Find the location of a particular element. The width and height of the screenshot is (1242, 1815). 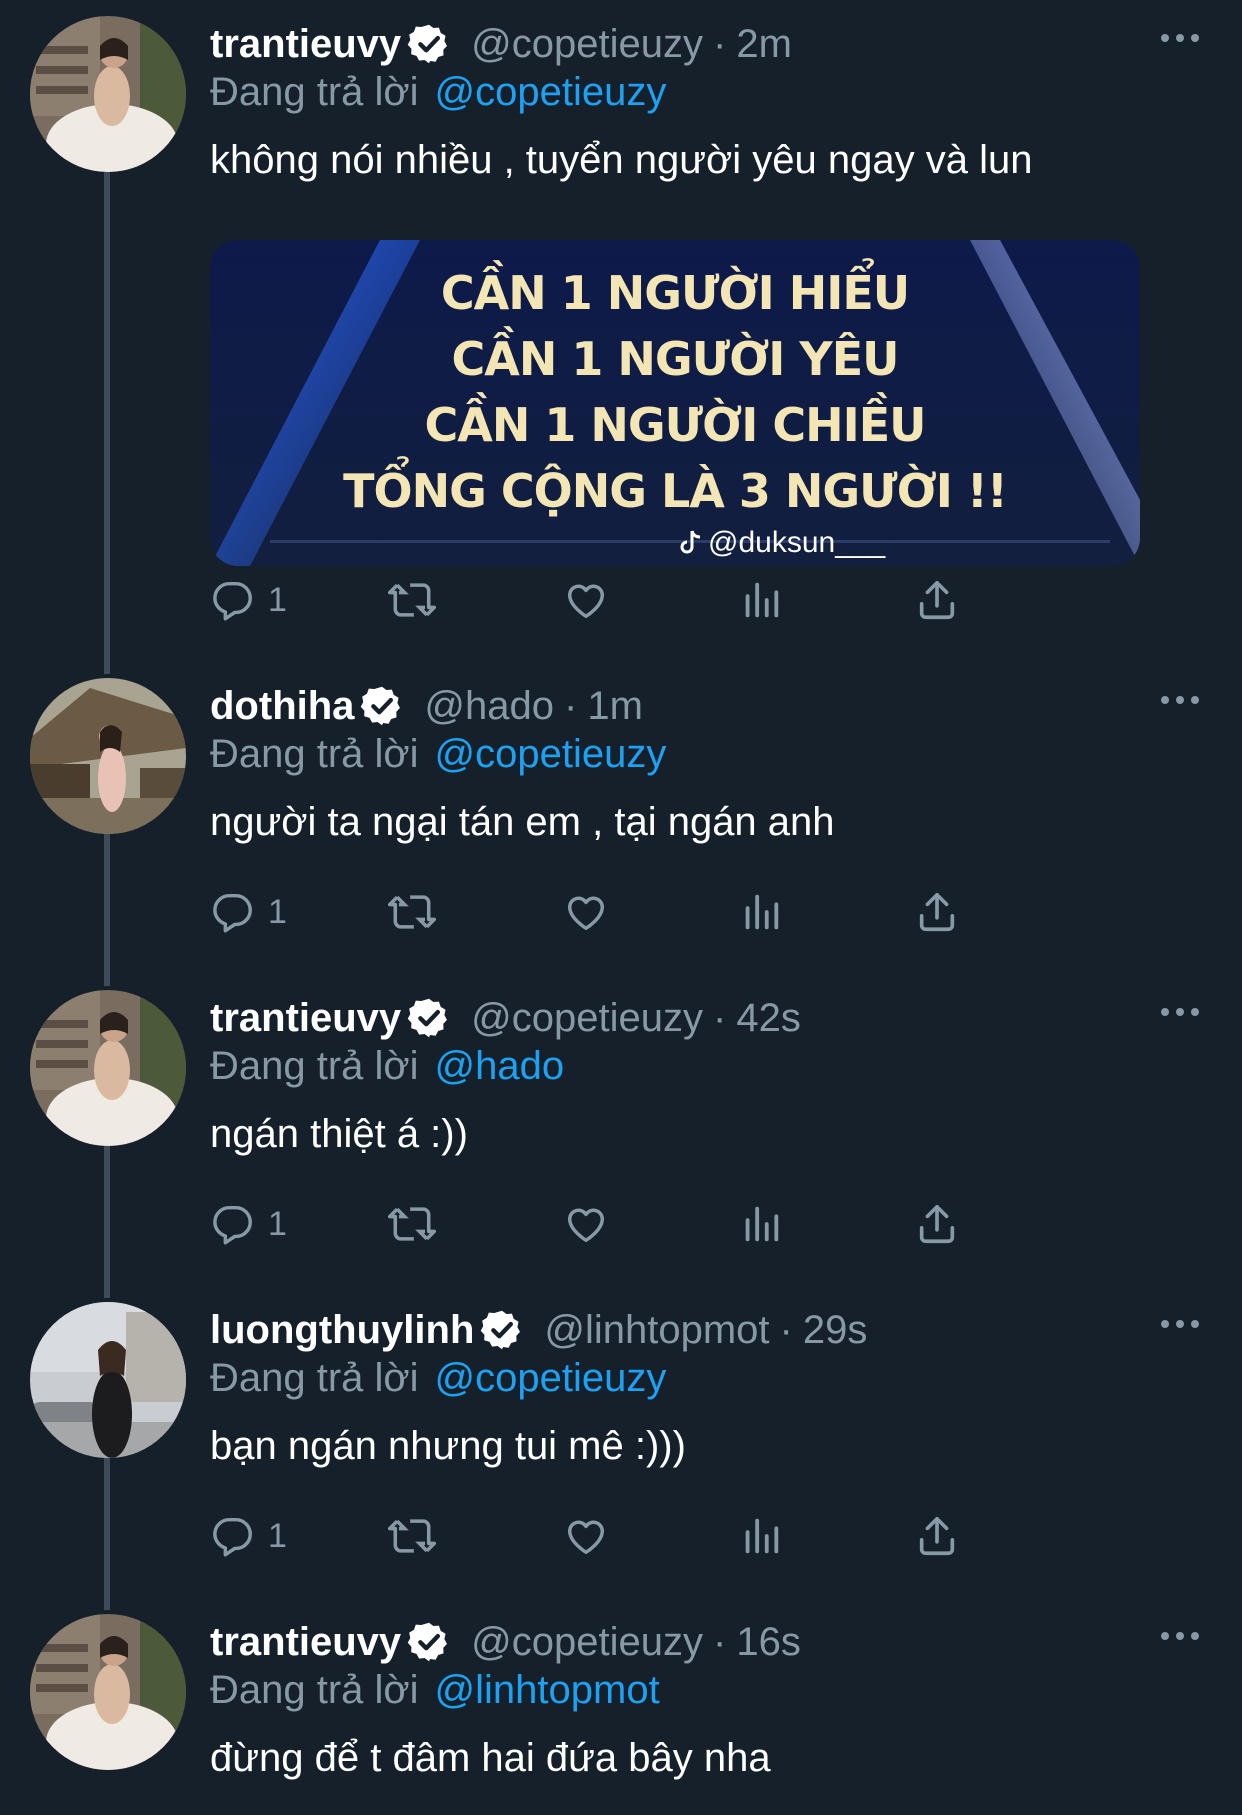

tweet-text: bạn ngán nhưng tui mê :))) is located at coordinates (448, 1446).